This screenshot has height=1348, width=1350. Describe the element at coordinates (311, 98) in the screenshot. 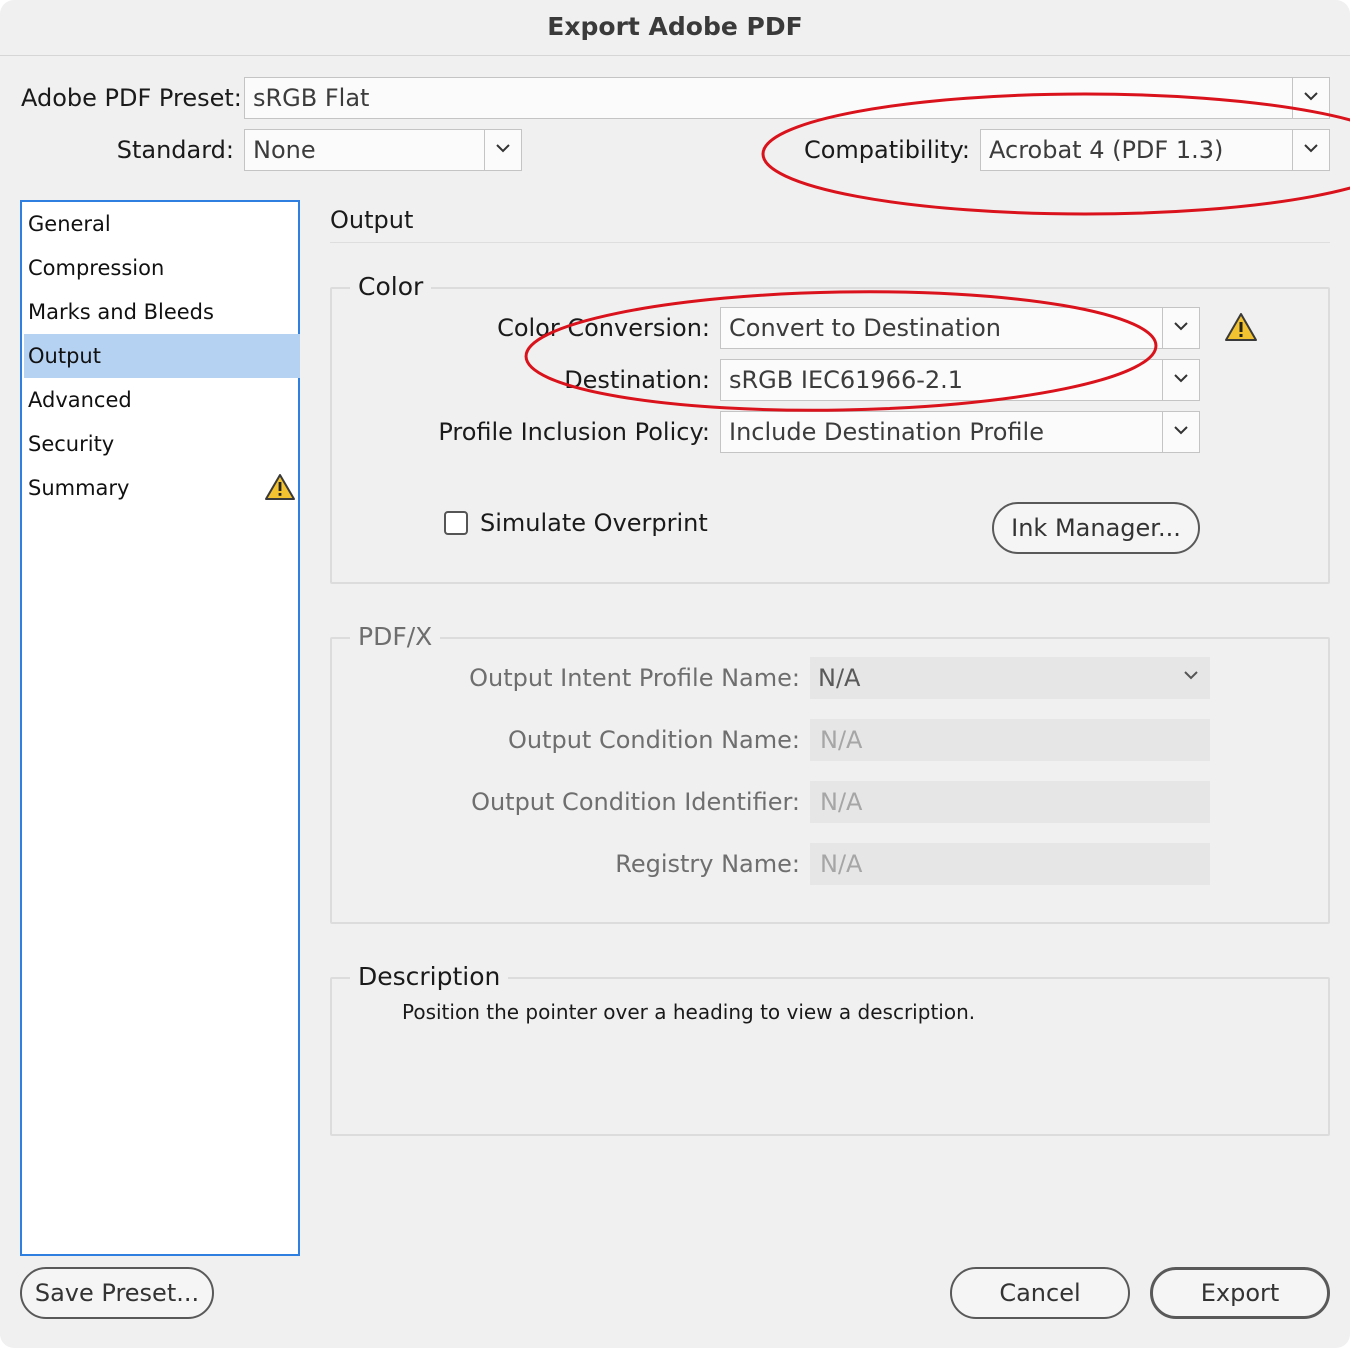

I see `preset-value: sRGB Flat` at that location.